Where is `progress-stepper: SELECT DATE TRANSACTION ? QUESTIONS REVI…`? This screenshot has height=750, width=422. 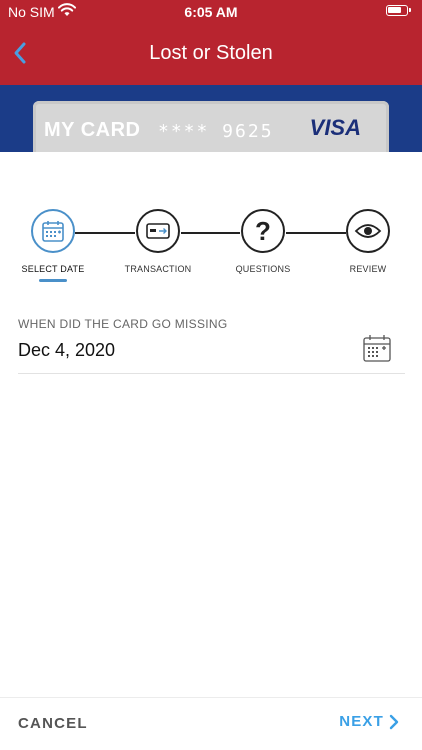 progress-stepper: SELECT DATE TRANSACTION ? QUESTIONS REVI… is located at coordinates (211, 245).